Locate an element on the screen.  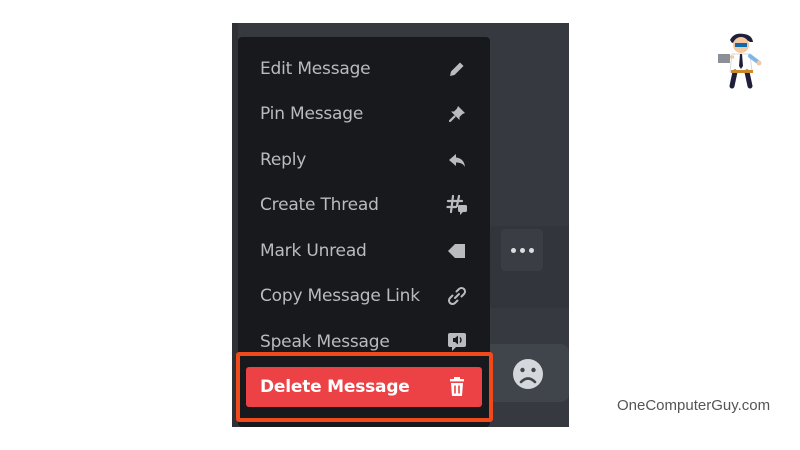
menu-item-reply: Reply is located at coordinates (364, 160).